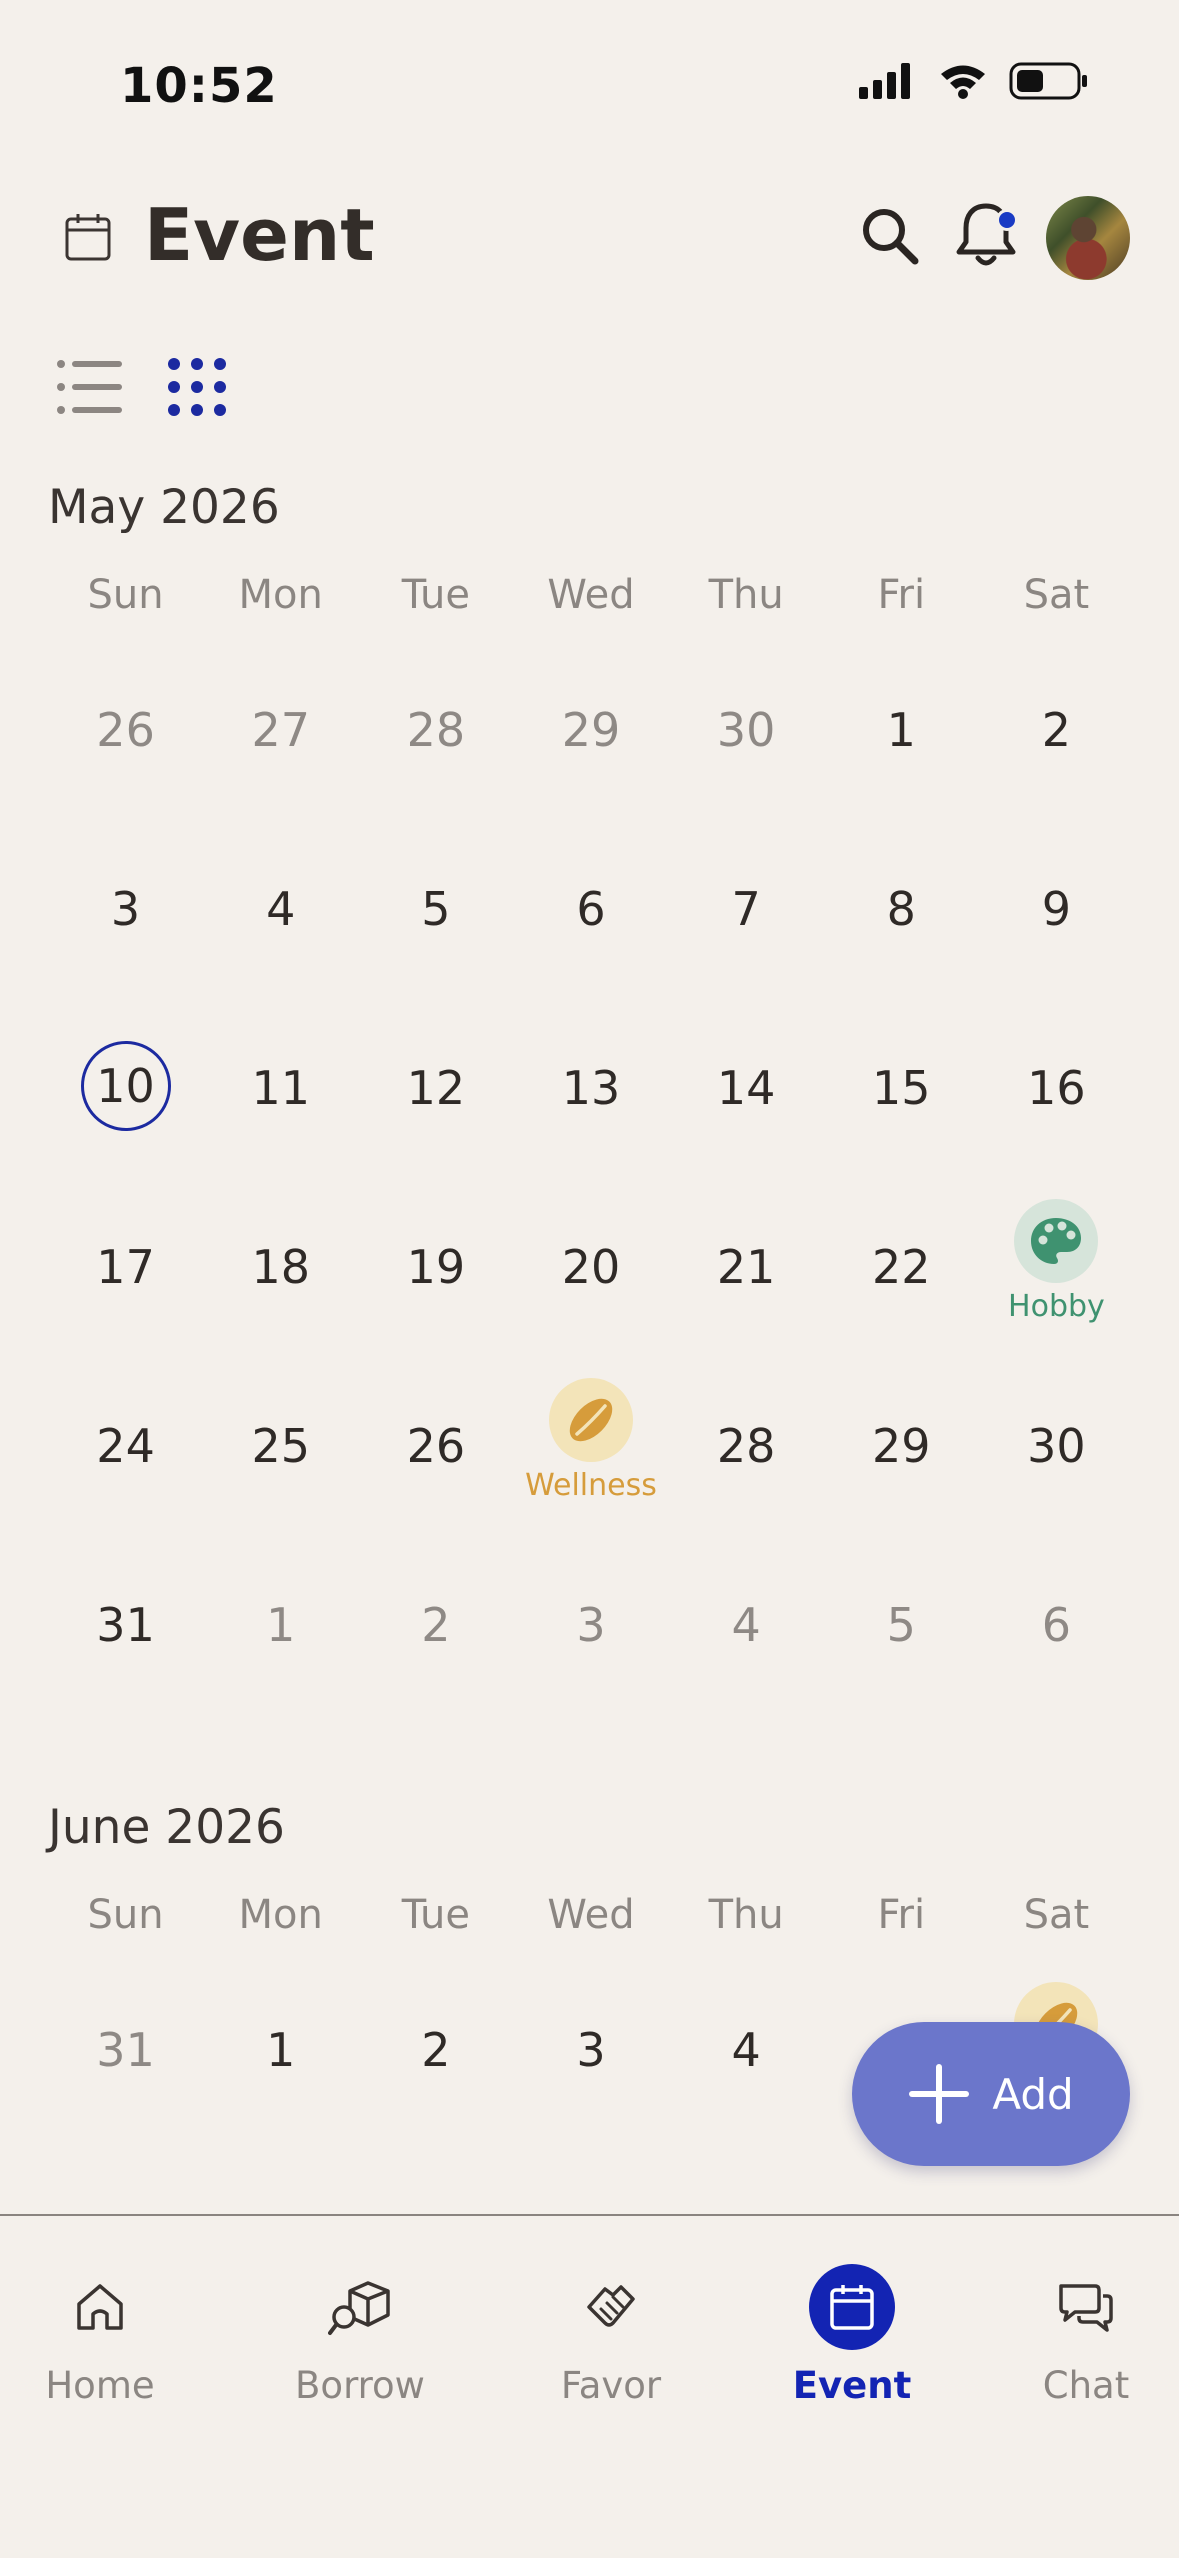 The image size is (1179, 2558). What do you see at coordinates (852, 2335) in the screenshot?
I see `nav-event: Event` at bounding box center [852, 2335].